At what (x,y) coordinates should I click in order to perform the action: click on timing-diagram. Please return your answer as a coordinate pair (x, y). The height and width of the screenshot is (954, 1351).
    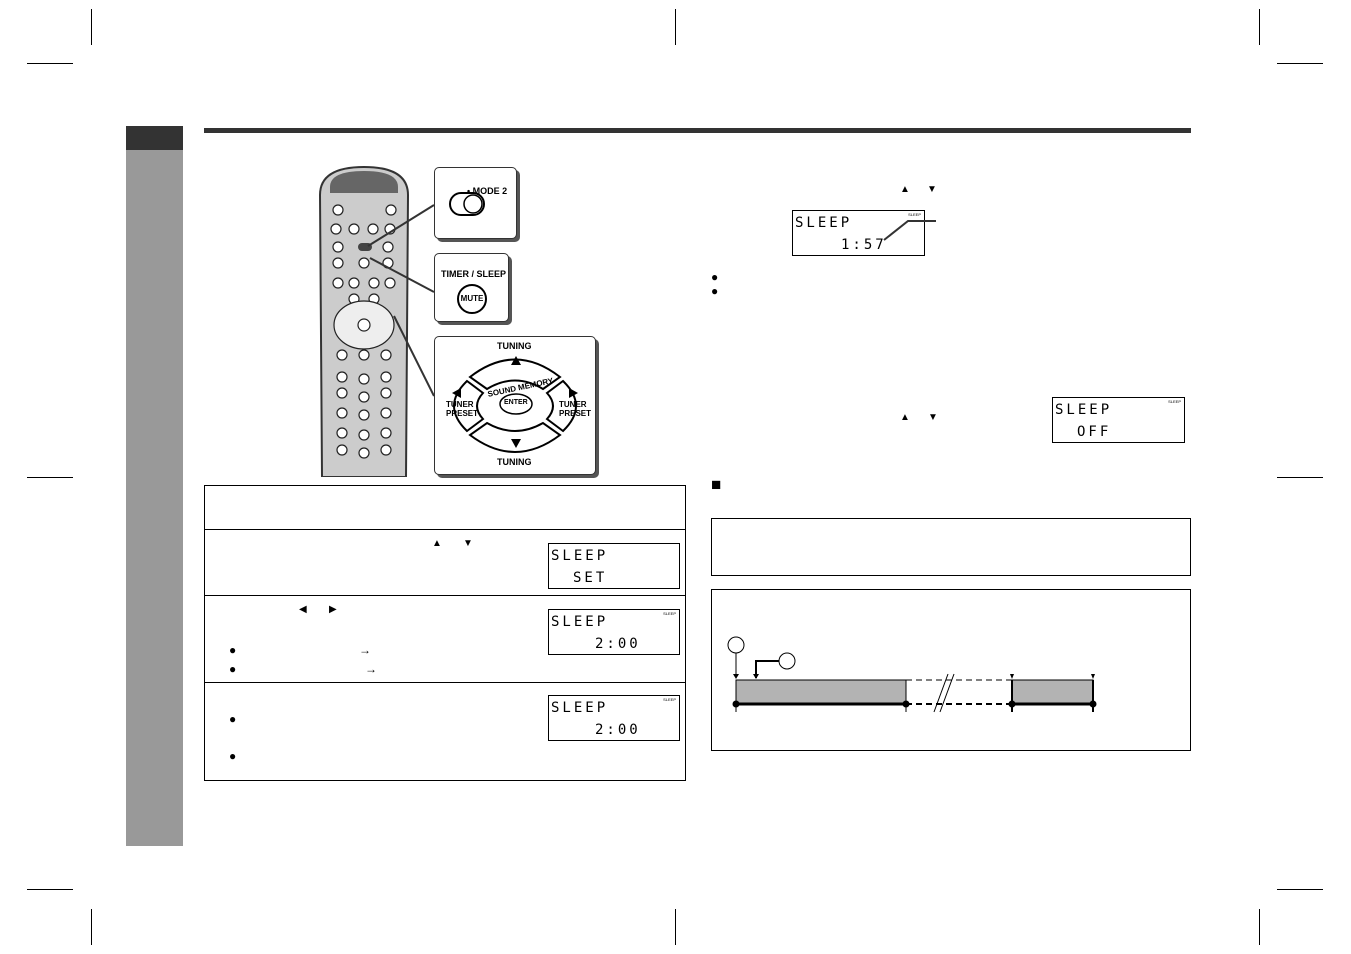
    Looking at the image, I should click on (912, 674).